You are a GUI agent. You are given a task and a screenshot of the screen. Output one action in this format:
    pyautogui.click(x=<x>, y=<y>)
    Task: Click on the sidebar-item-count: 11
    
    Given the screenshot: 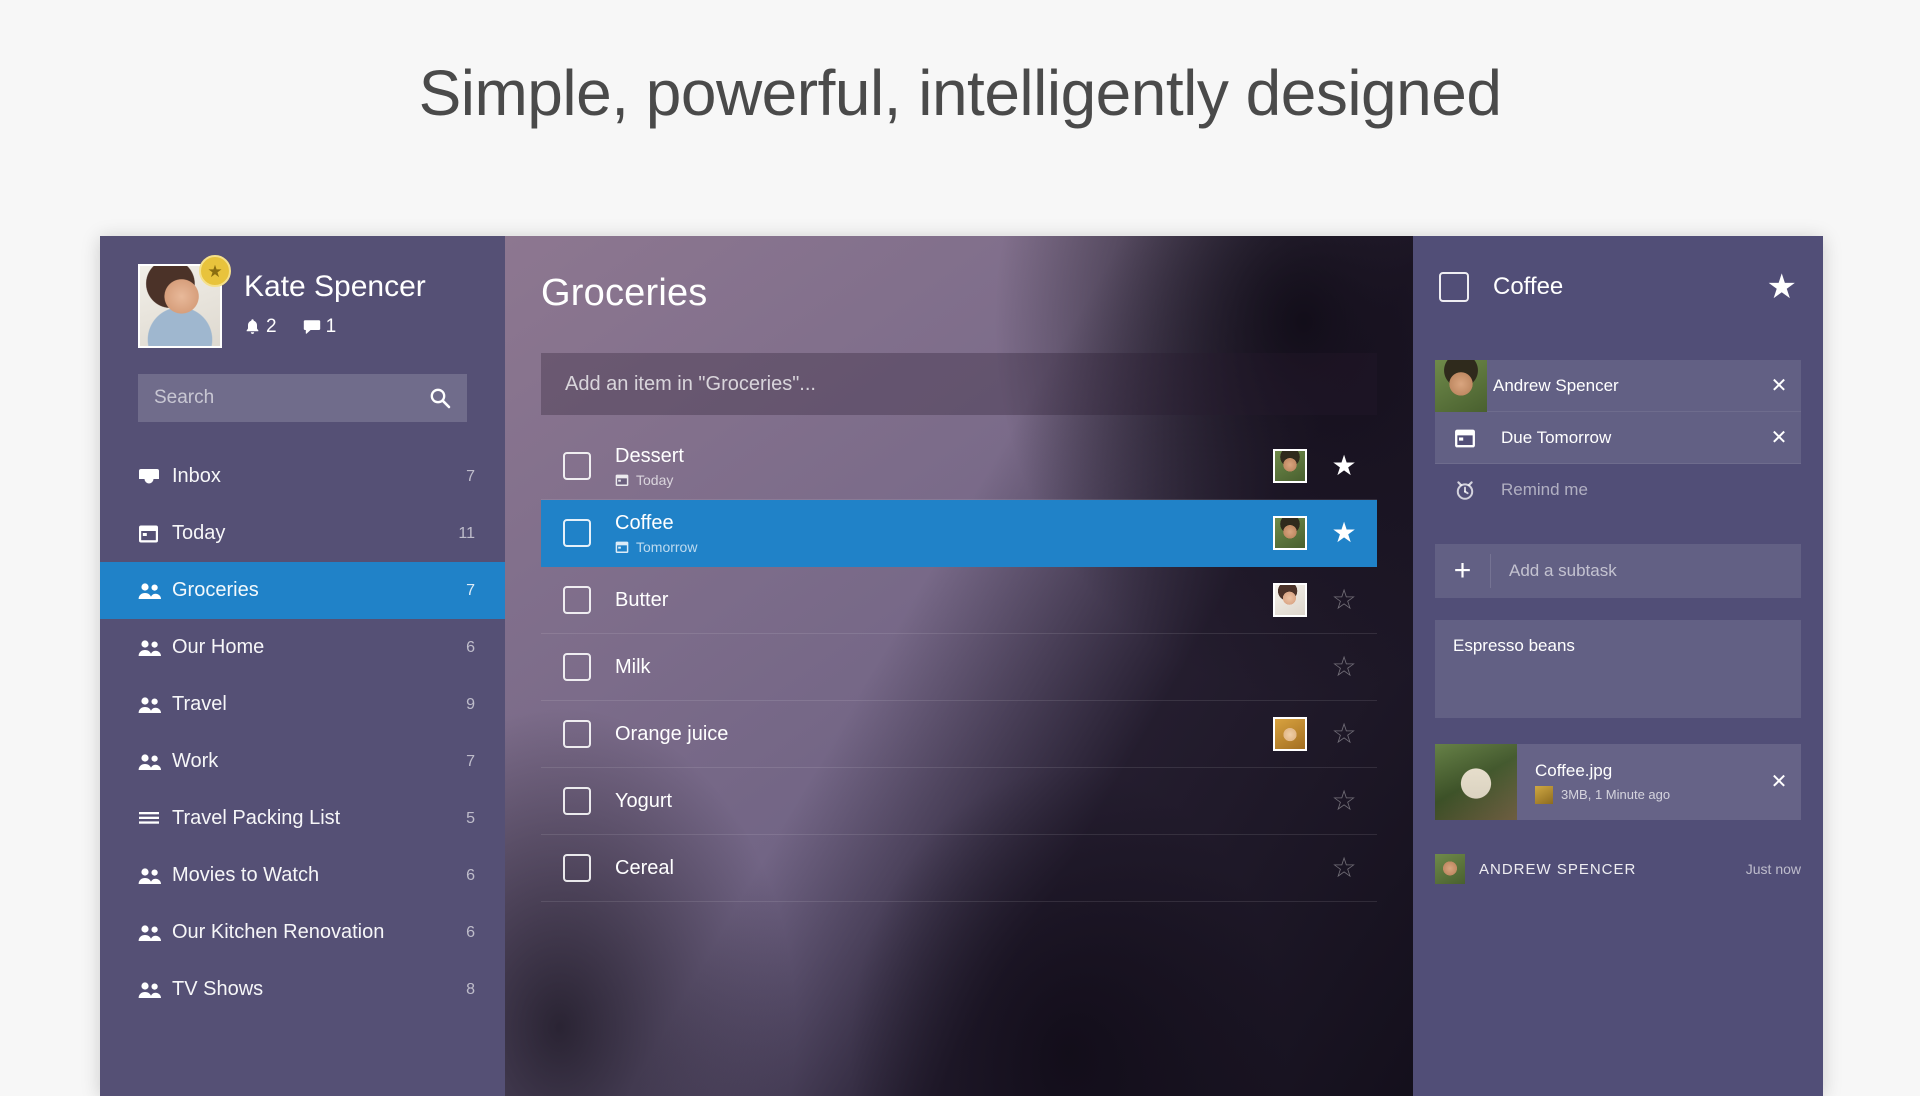 What is the action you would take?
    pyautogui.click(x=466, y=533)
    